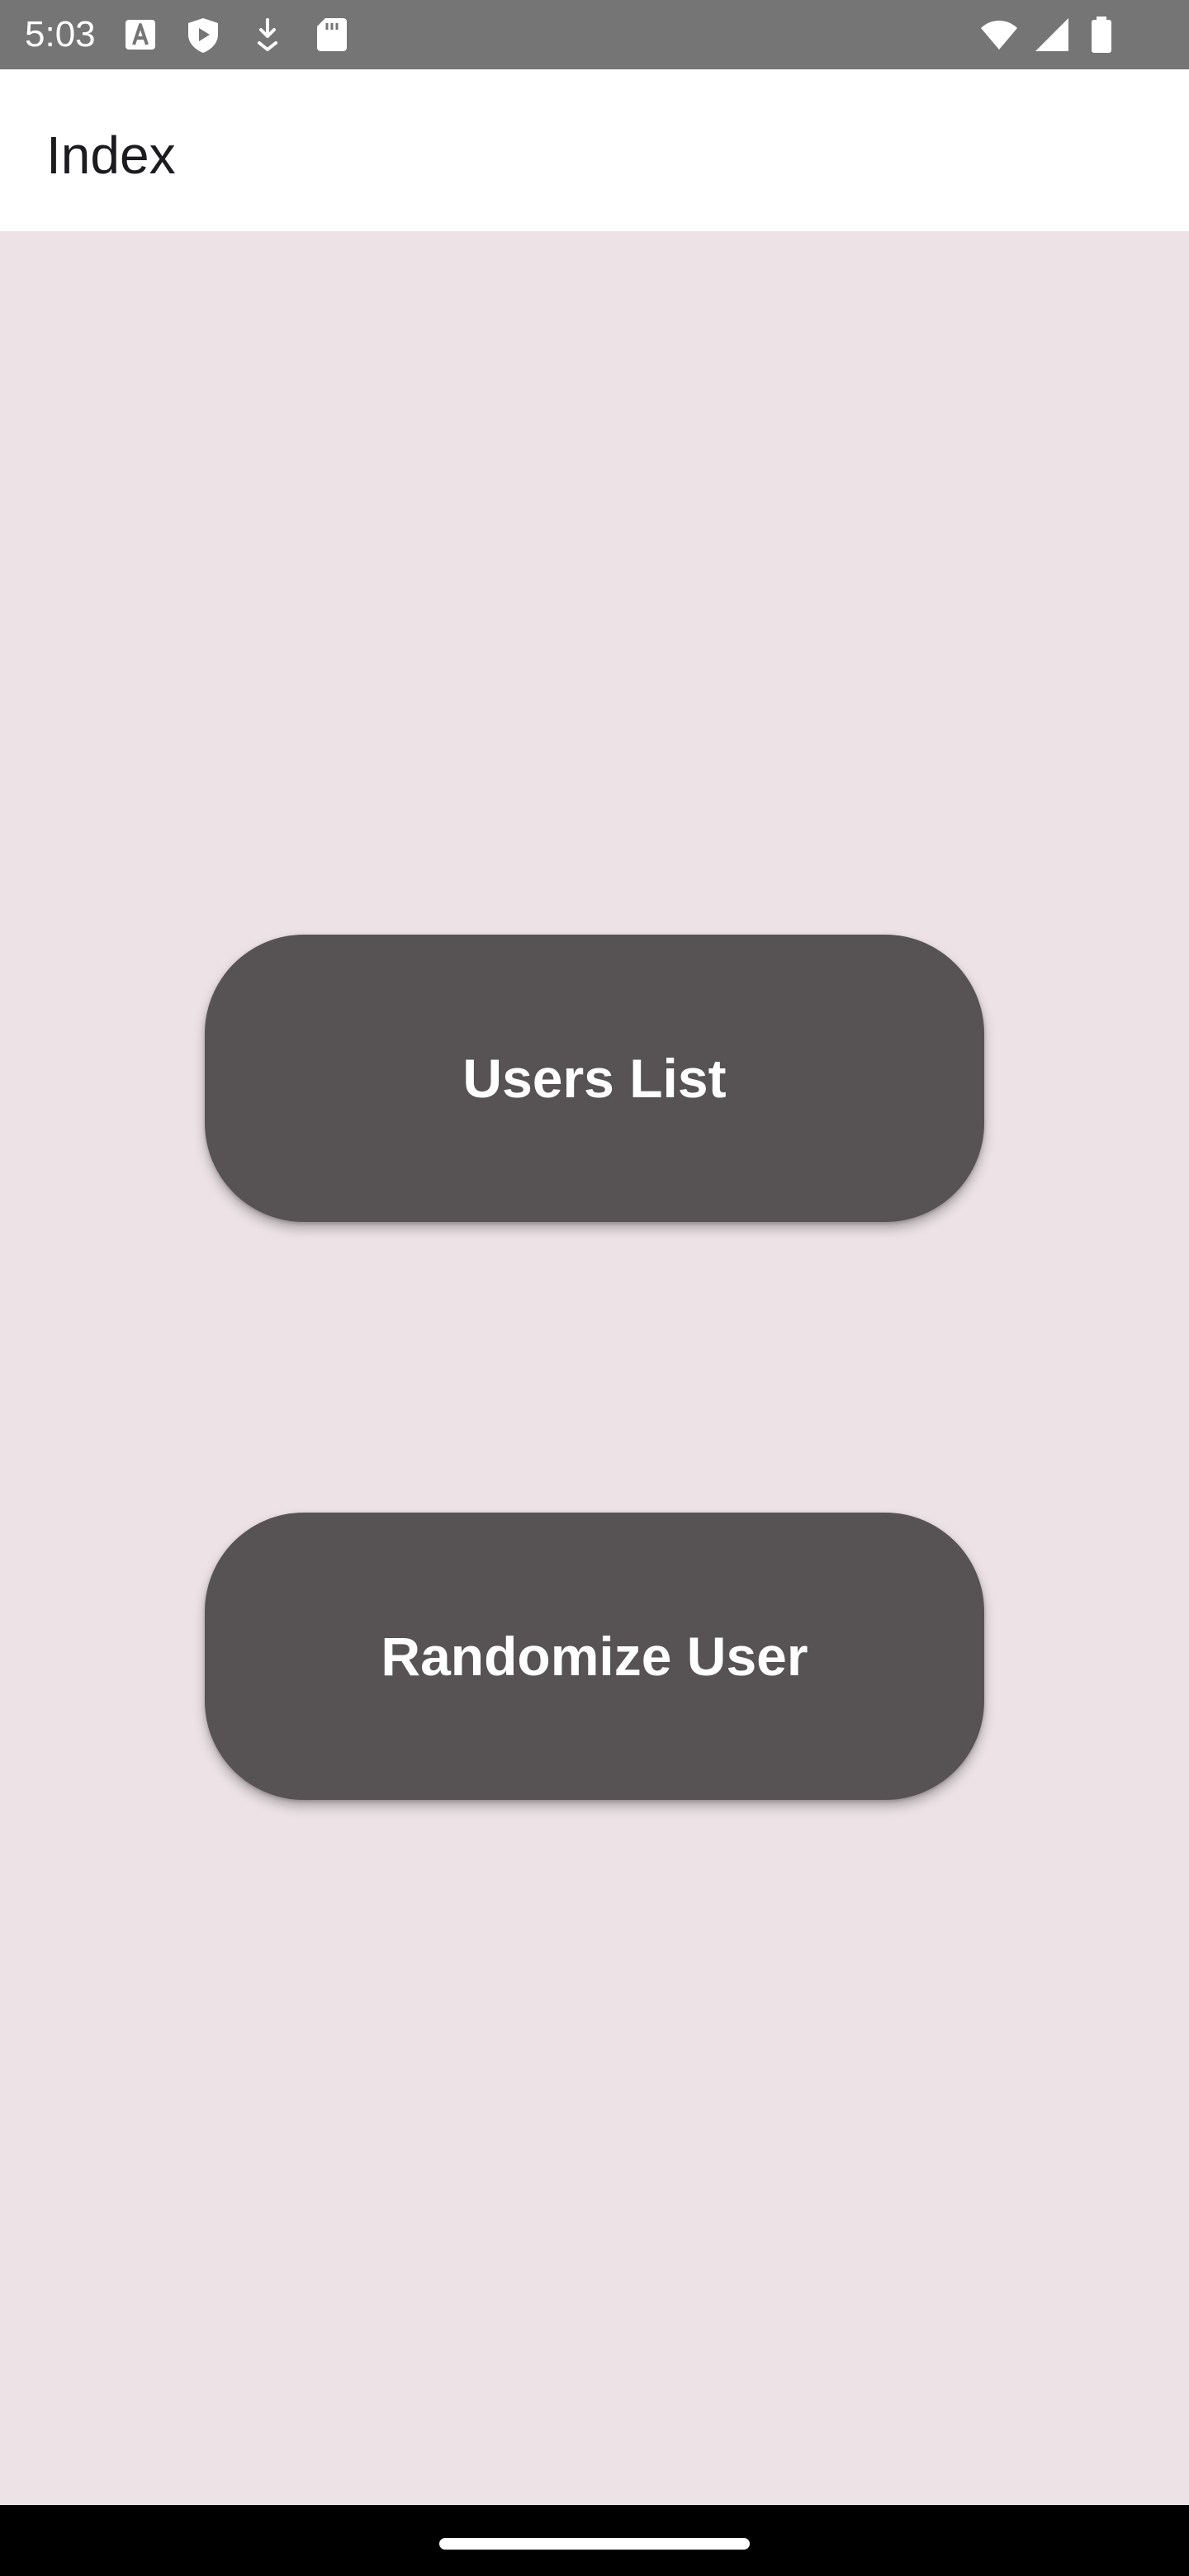  I want to click on randomize-user-button-label: Randomize User, so click(594, 1656).